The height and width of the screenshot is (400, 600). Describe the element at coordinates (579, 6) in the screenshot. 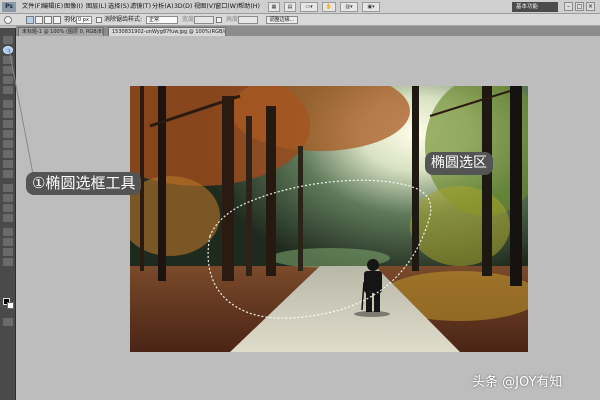

I see `restore-icon: □` at that location.